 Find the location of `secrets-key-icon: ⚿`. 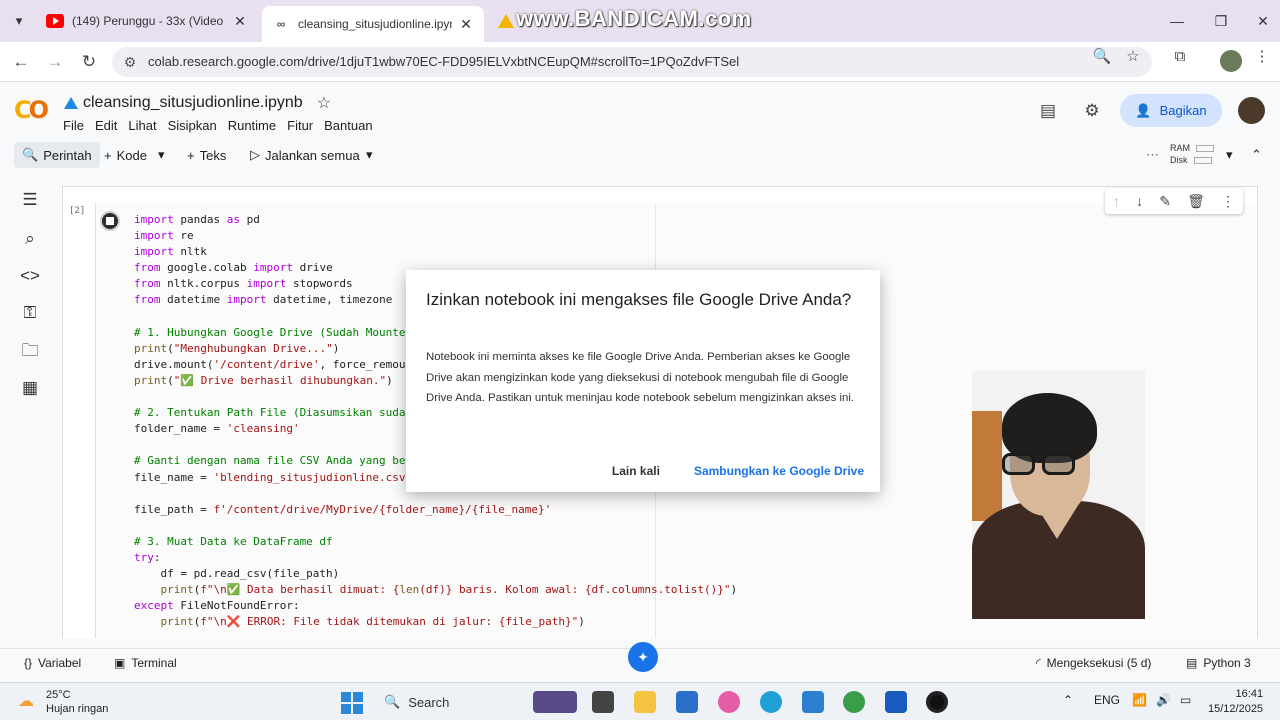

secrets-key-icon: ⚿ is located at coordinates (30, 313).